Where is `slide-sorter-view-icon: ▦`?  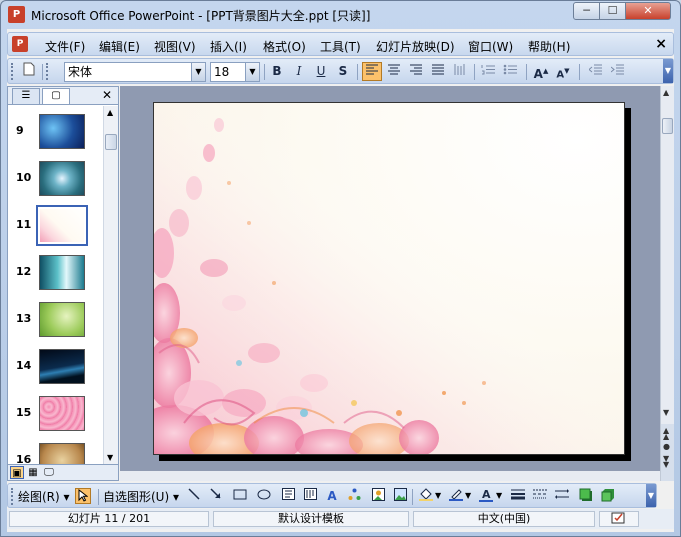
slide-sorter-view-icon: ▦ is located at coordinates (33, 472).